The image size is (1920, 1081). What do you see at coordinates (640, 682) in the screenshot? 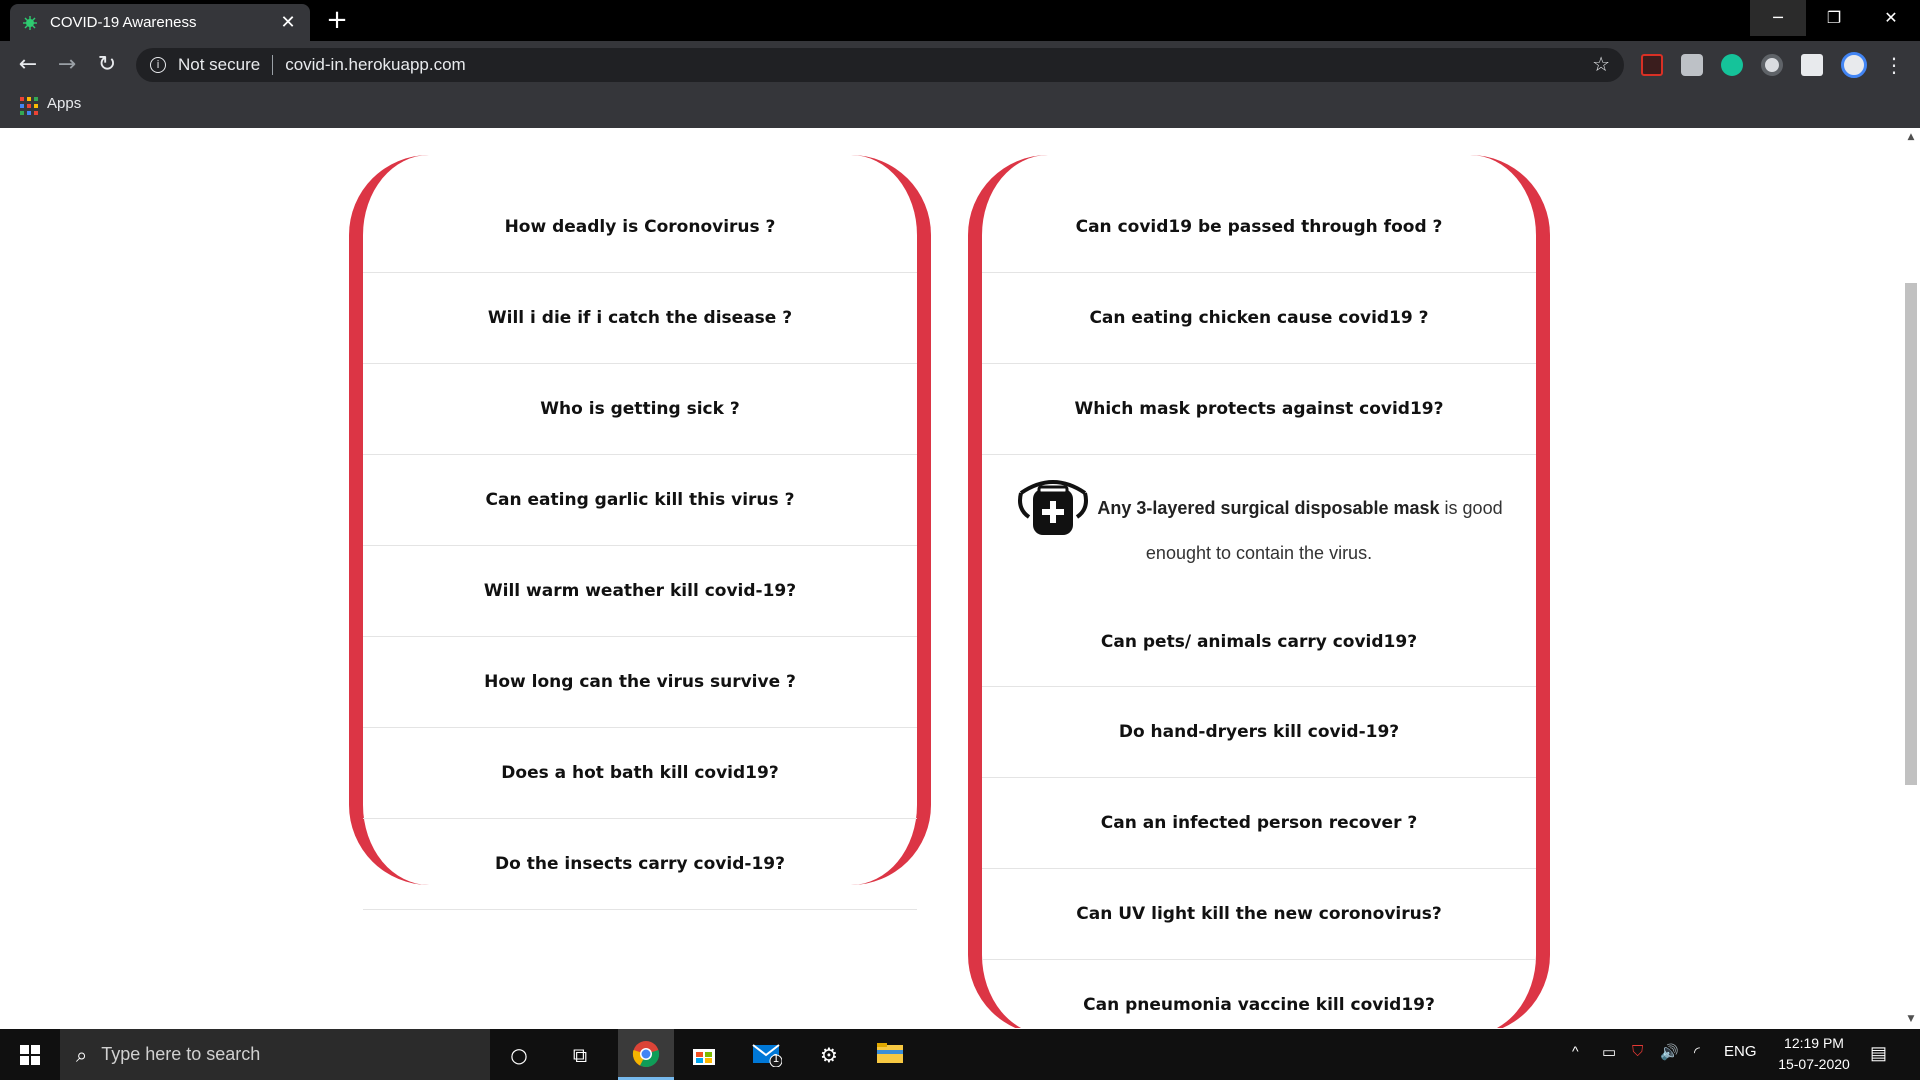
I see `faq-question: How long can the virus survive ?` at bounding box center [640, 682].